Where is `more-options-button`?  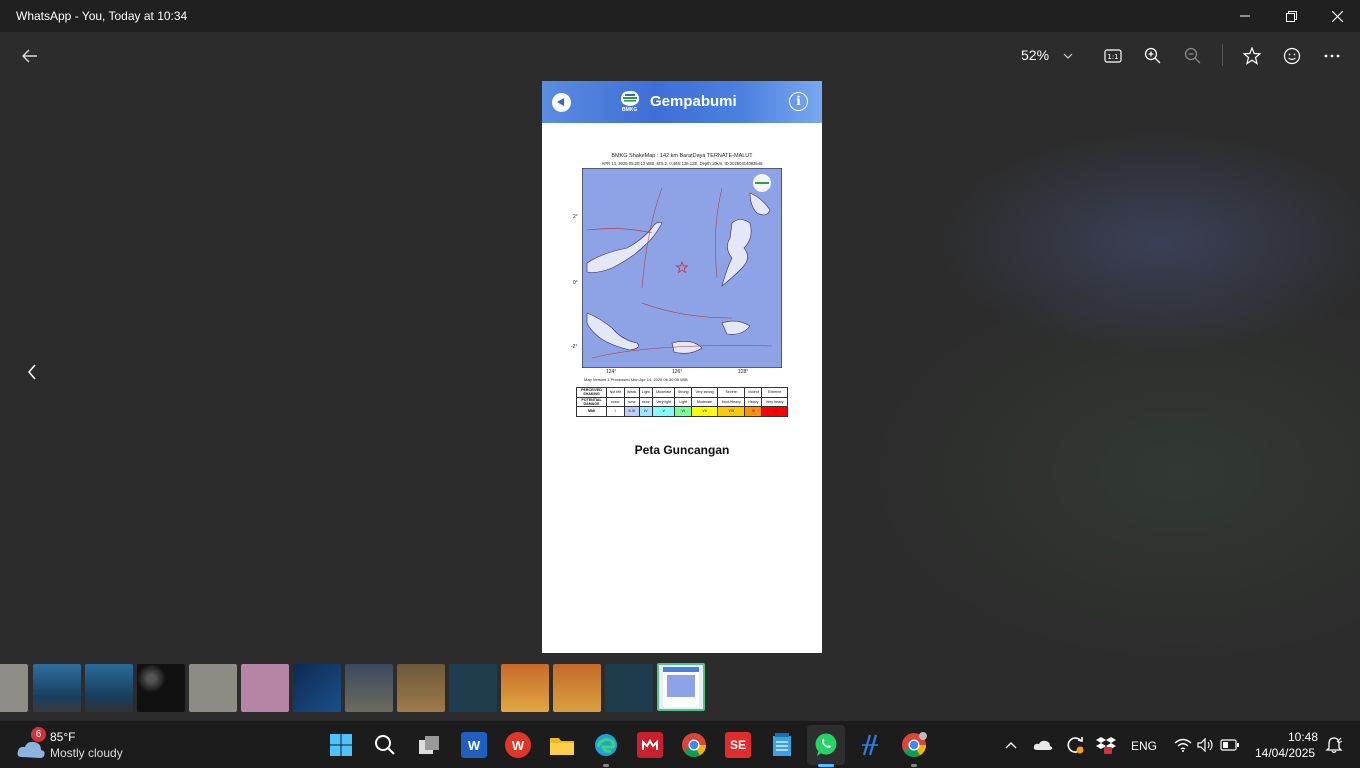
more-options-button is located at coordinates (1332, 56).